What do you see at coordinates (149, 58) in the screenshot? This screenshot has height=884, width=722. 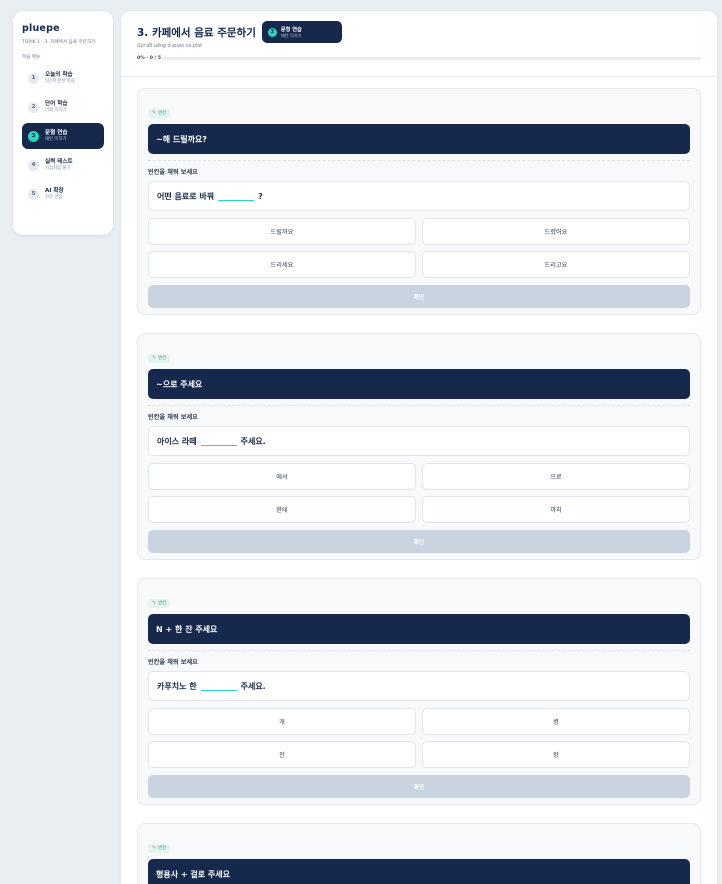 I see `progress-label: 0% · 0 / 5` at bounding box center [149, 58].